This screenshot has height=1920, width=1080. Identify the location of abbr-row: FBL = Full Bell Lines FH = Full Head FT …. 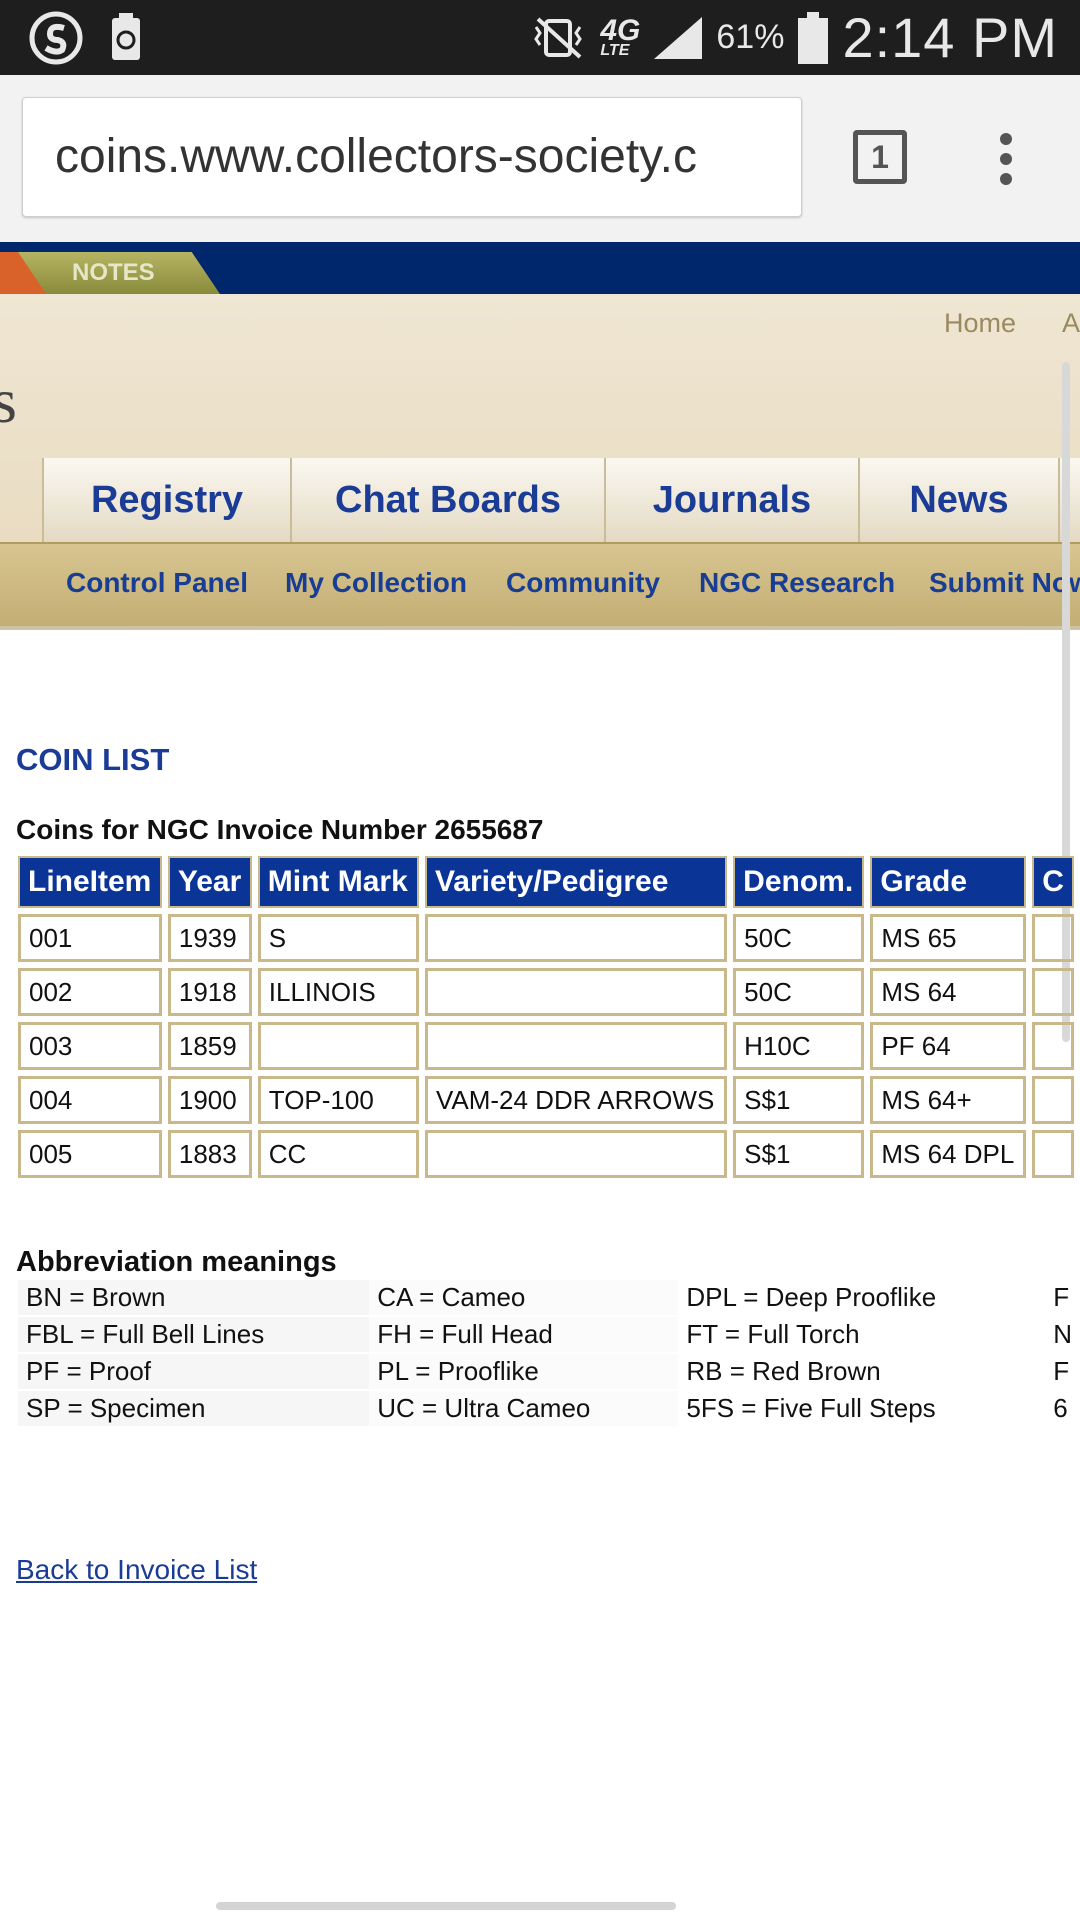
(549, 1335).